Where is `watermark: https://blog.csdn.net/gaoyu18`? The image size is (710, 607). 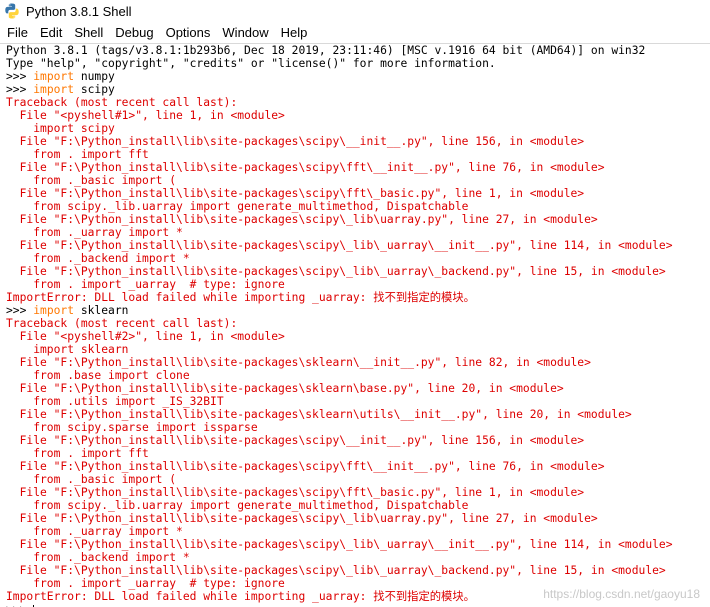
watermark: https://blog.csdn.net/gaoyu18 is located at coordinates (621, 594).